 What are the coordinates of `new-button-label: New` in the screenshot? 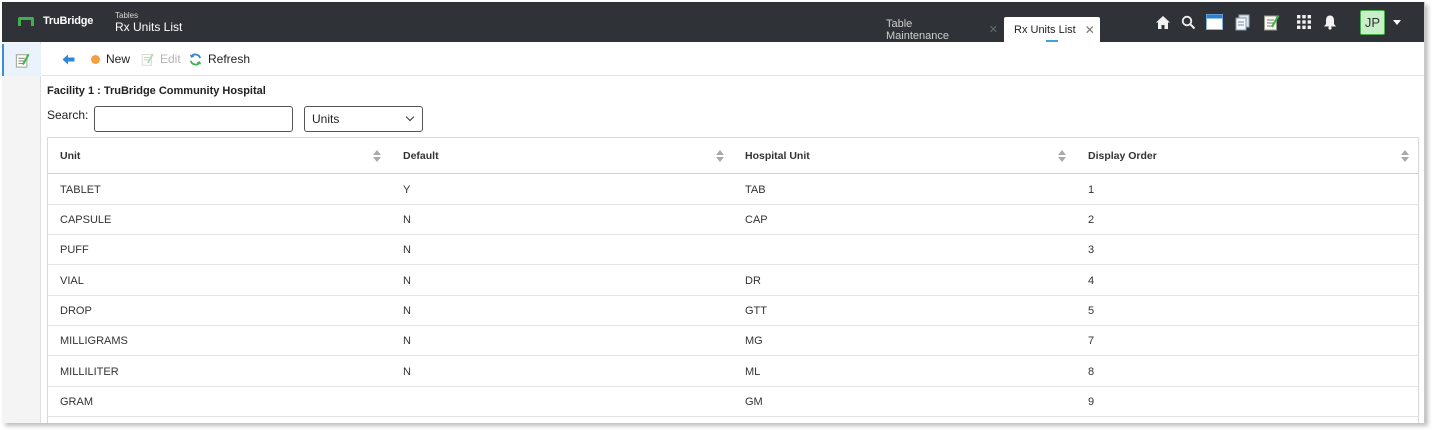 It's located at (118, 59).